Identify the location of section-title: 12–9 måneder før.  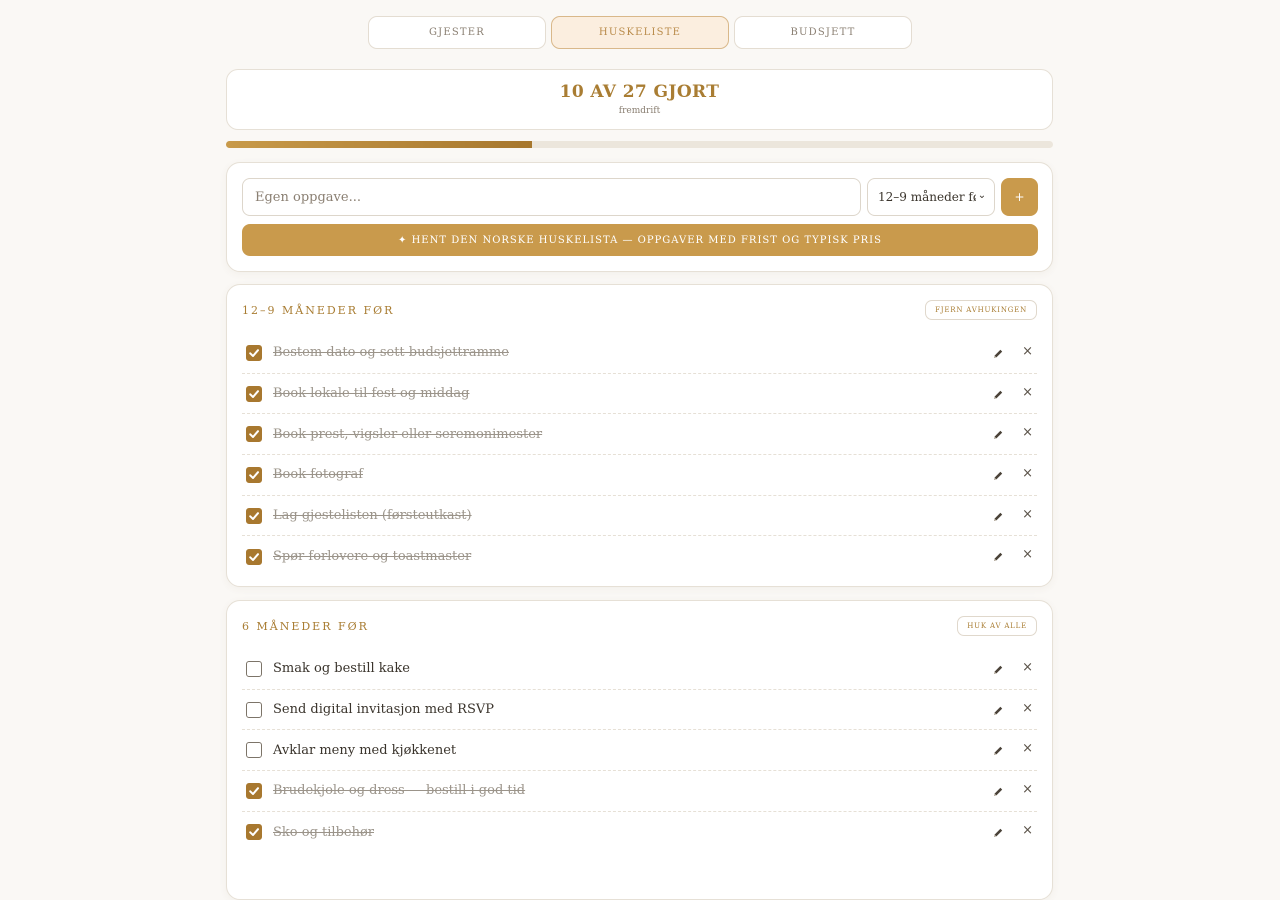
(318, 310).